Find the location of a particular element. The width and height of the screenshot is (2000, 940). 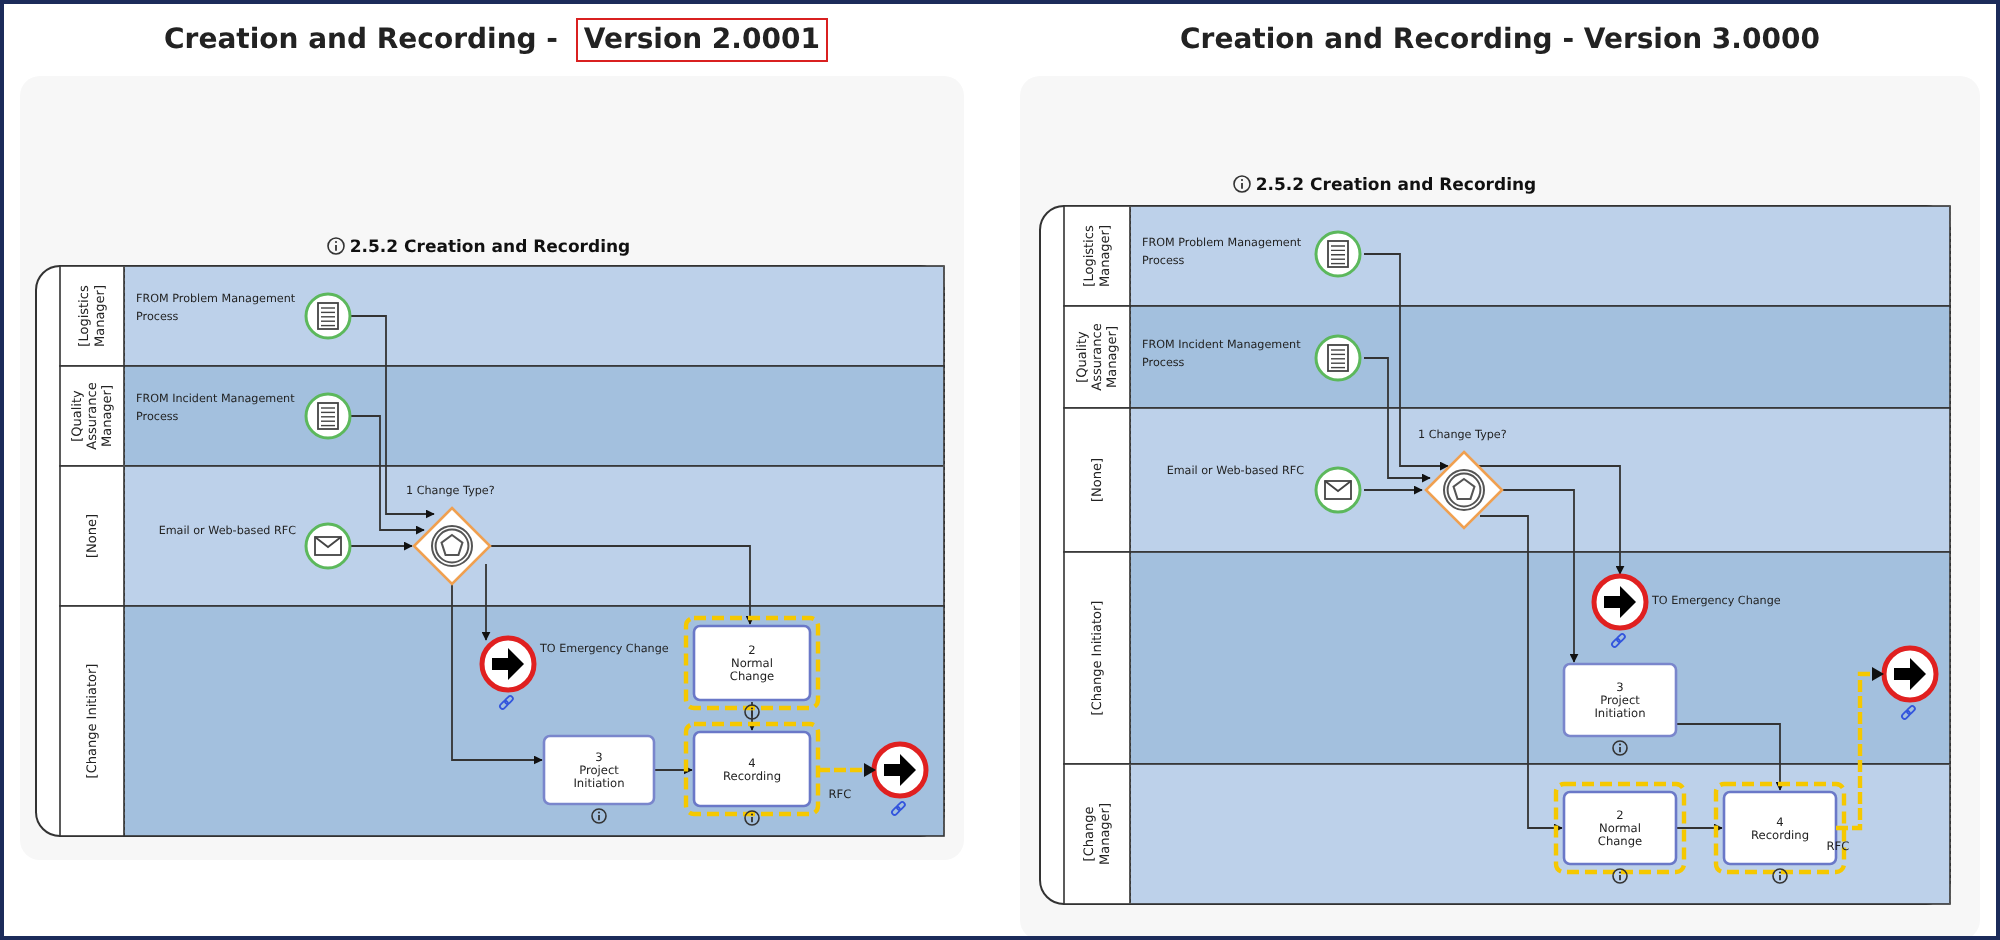

panel-title: Creation and Recording - Version 3.0000 is located at coordinates (1500, 41).